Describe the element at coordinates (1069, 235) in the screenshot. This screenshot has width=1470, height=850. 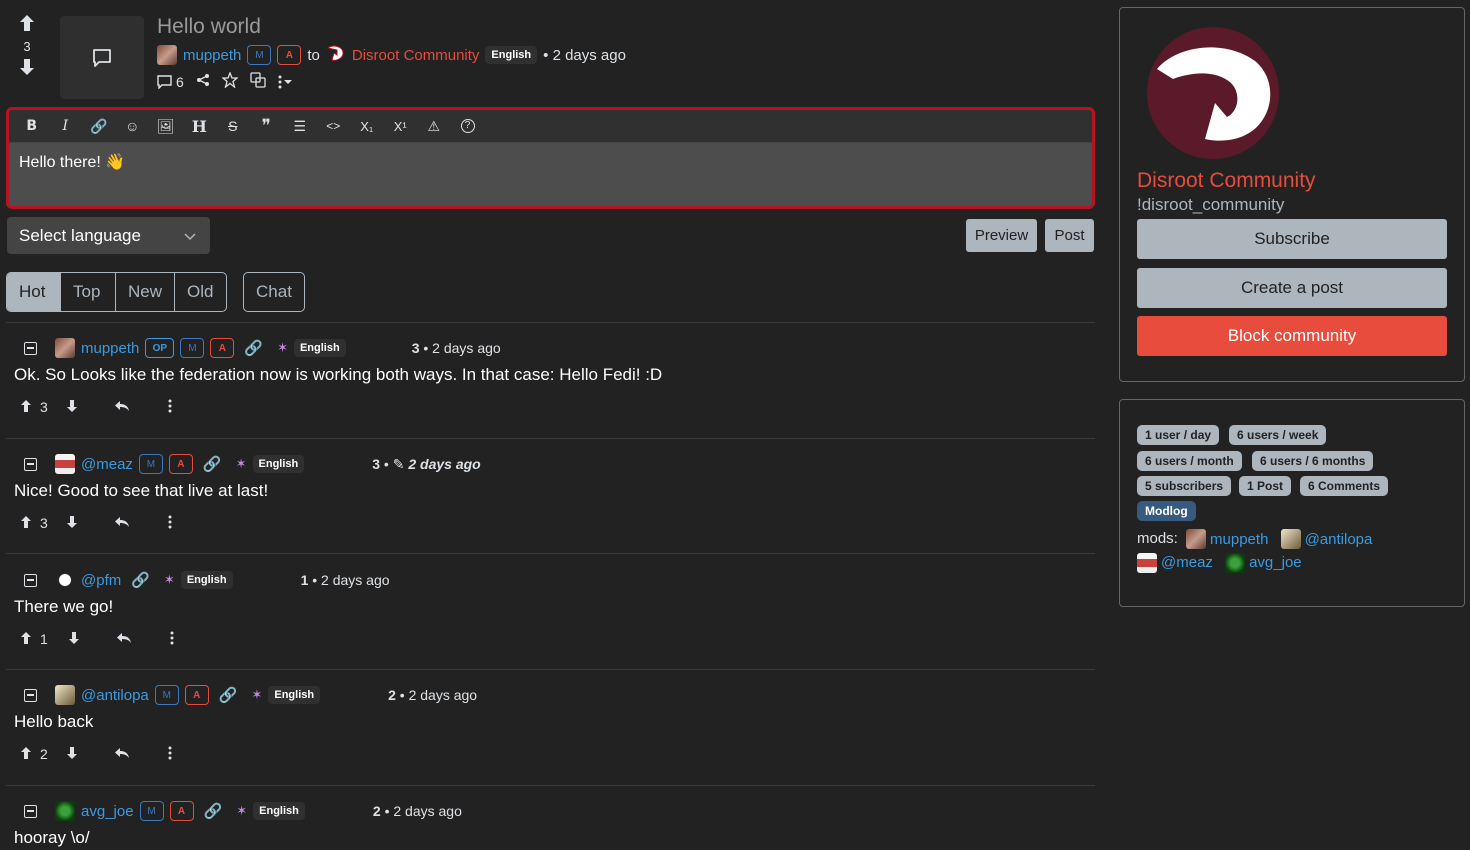
I see `post-button: Post` at that location.